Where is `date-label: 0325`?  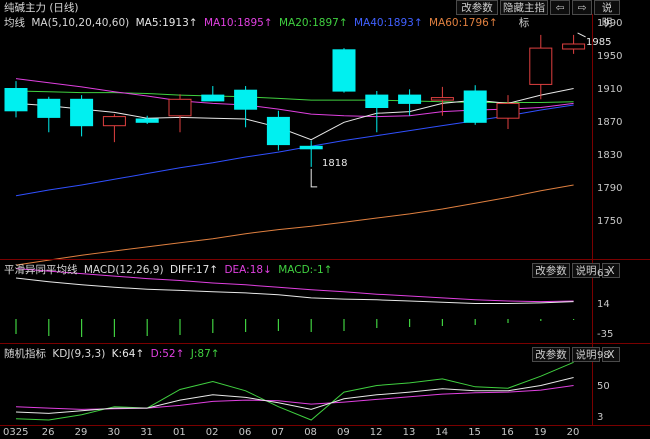
date-label: 0325 is located at coordinates (16, 432).